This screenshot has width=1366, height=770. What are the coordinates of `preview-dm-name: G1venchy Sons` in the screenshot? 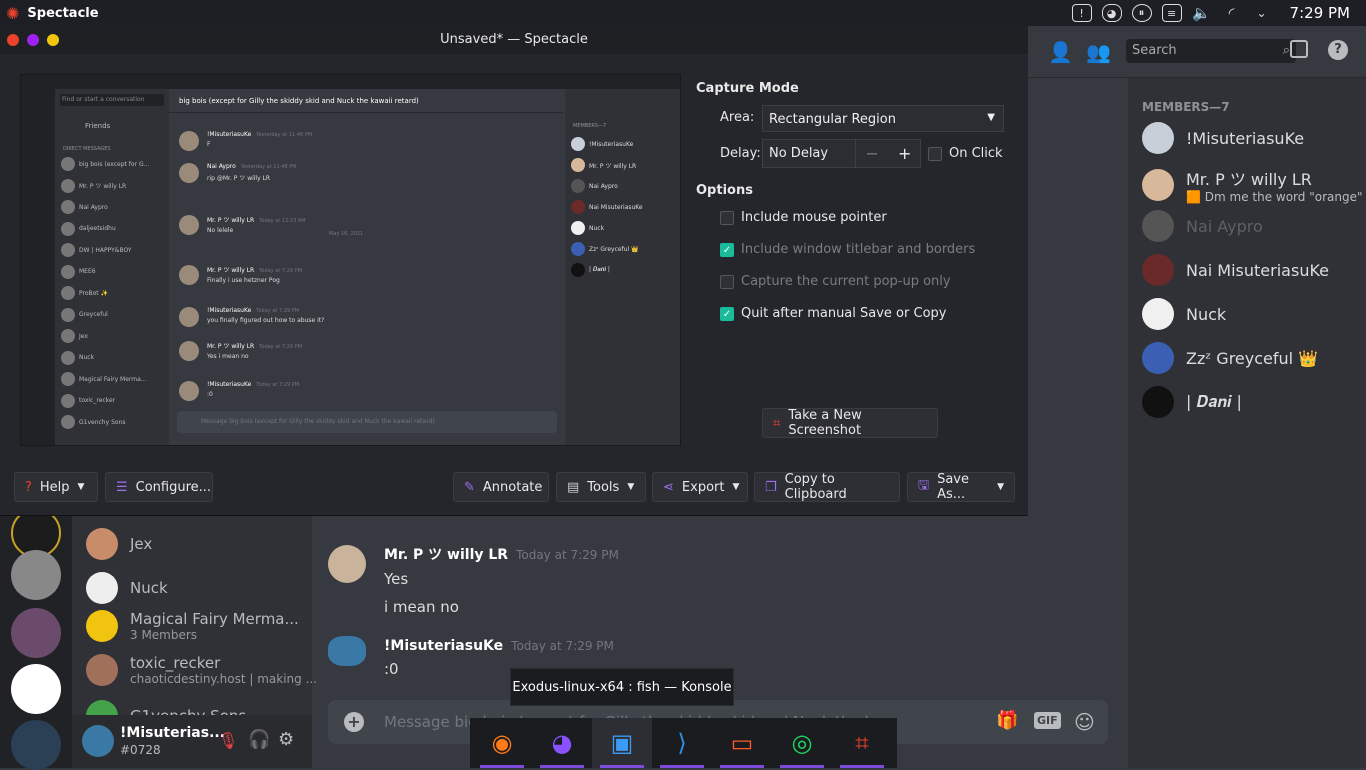 It's located at (102, 422).